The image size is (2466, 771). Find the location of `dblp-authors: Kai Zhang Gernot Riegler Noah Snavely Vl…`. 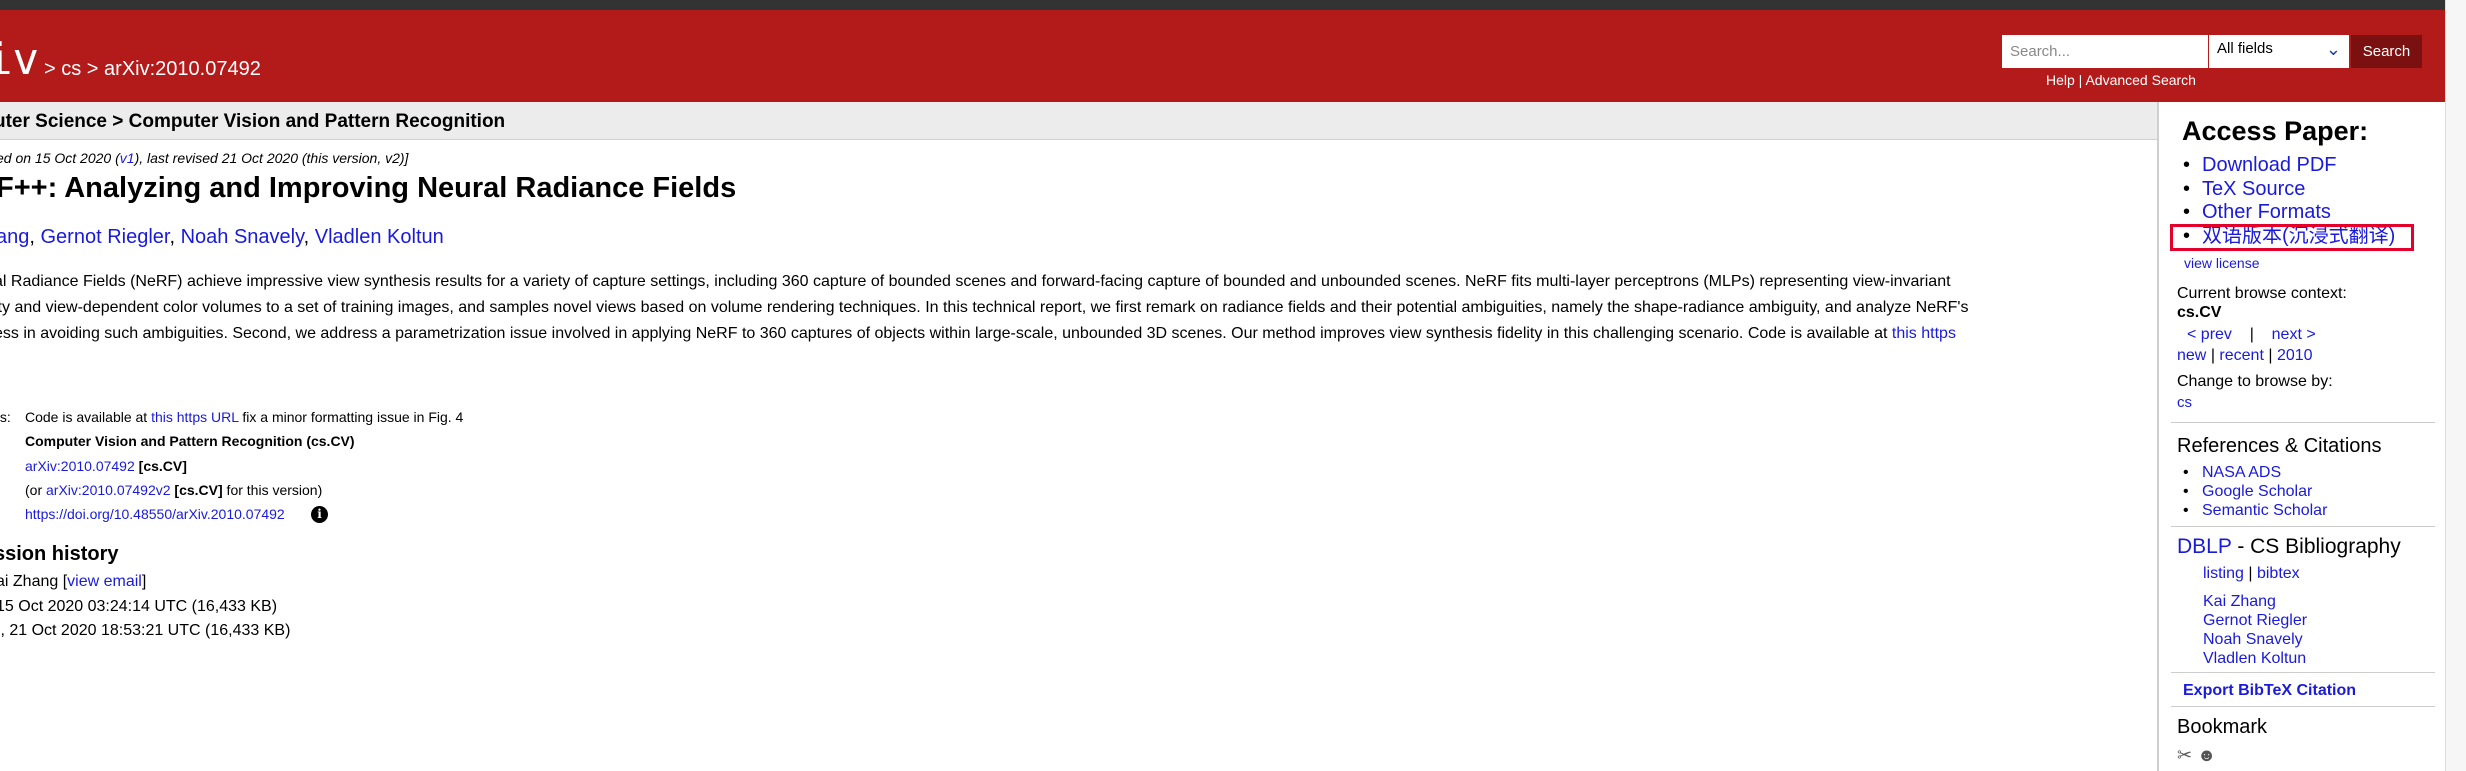

dblp-authors: Kai Zhang Gernot Riegler Noah Snavely Vl… is located at coordinates (2255, 630).